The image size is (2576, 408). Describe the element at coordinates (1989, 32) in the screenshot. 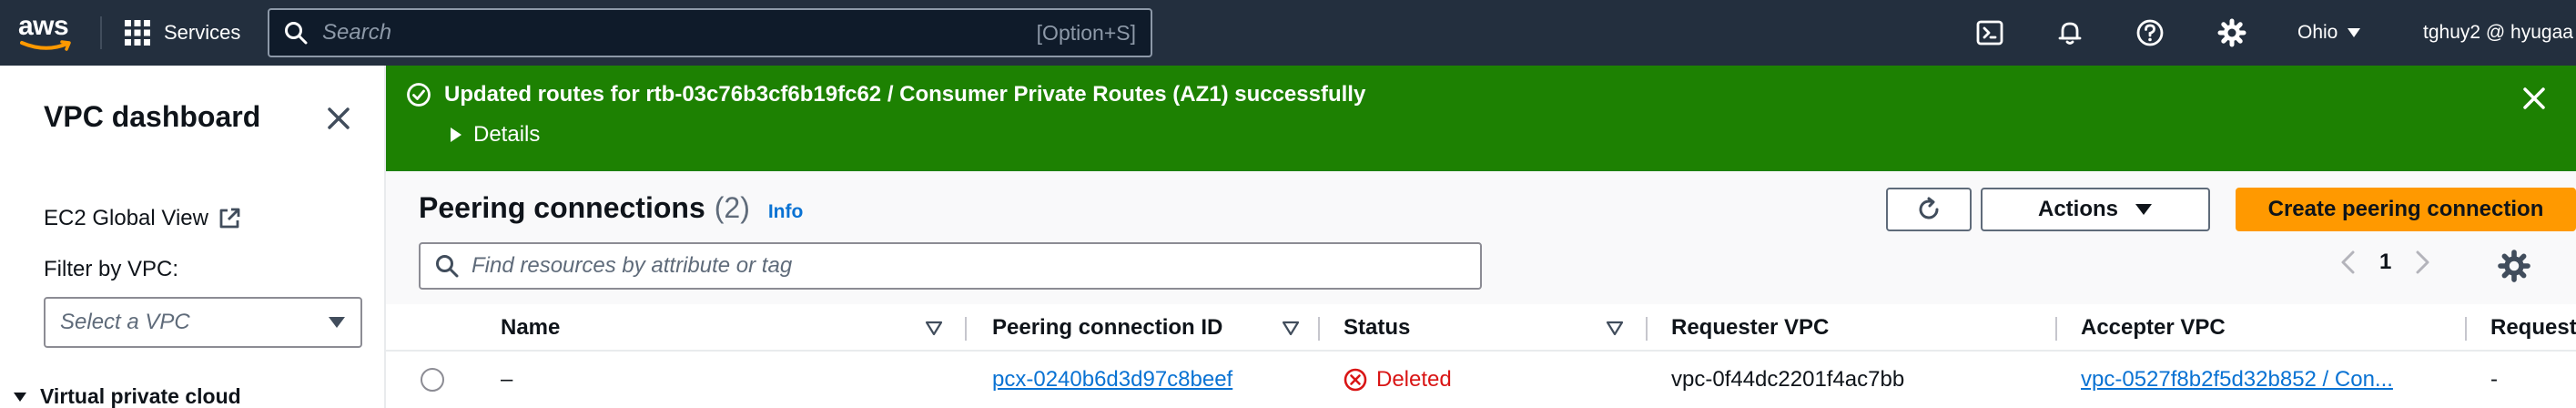

I see `cloudshell-icon` at that location.